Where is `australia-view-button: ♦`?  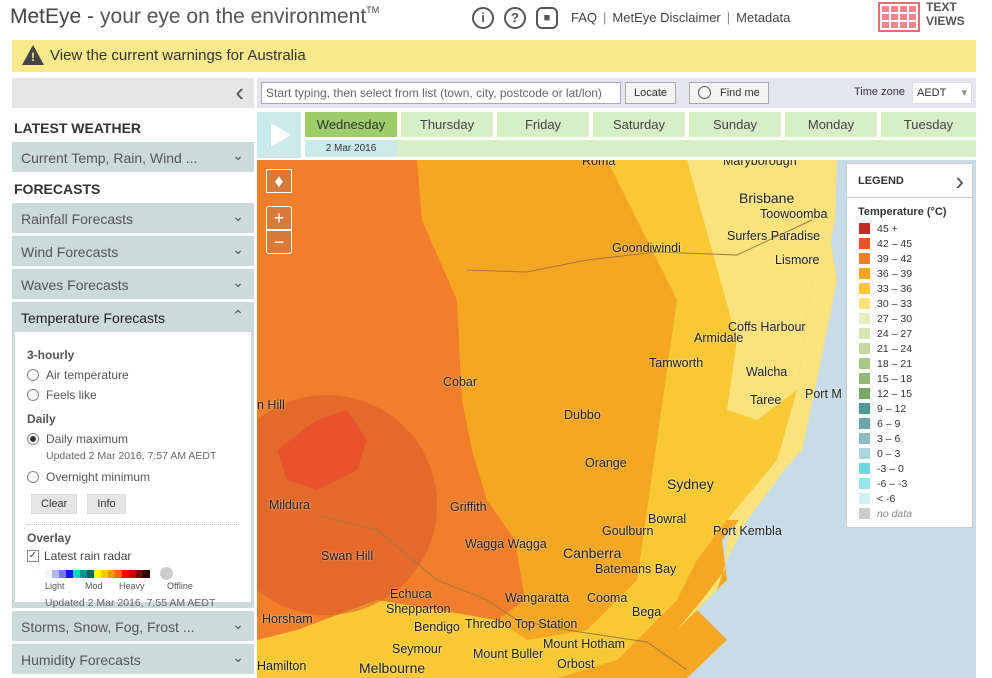
australia-view-button: ♦ is located at coordinates (279, 181).